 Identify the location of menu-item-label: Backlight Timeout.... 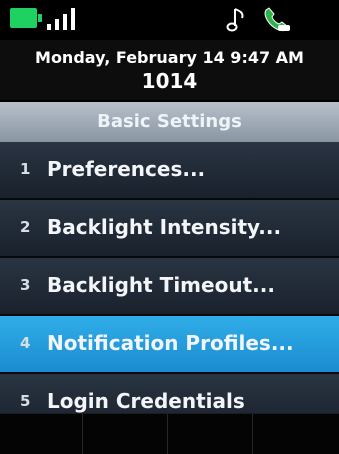
(161, 285).